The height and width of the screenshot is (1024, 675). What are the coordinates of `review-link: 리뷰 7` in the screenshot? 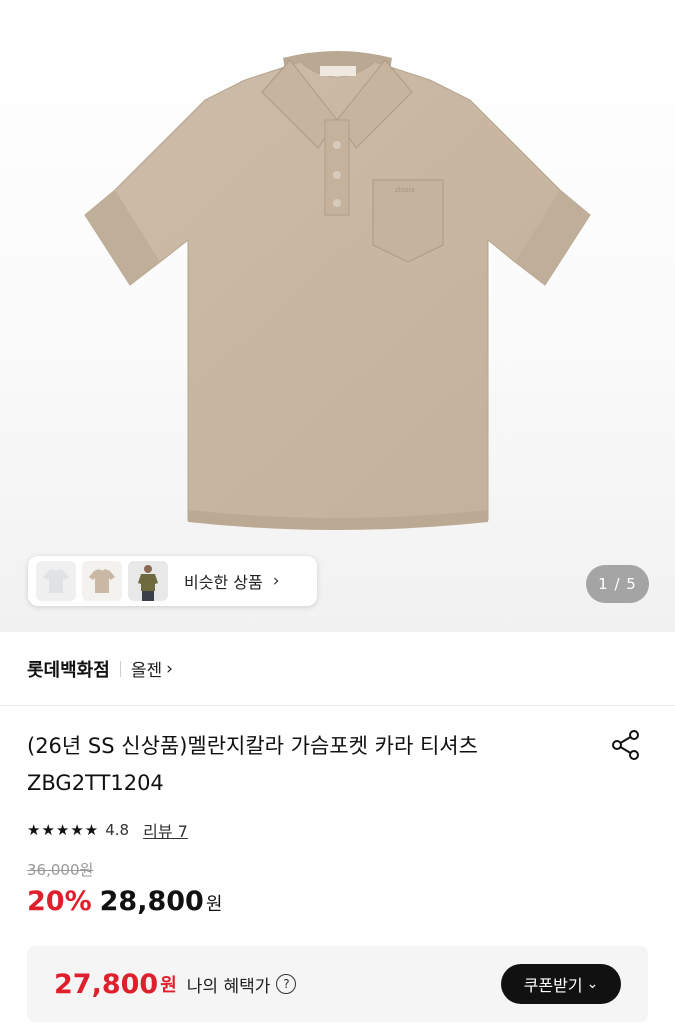 It's located at (165, 830).